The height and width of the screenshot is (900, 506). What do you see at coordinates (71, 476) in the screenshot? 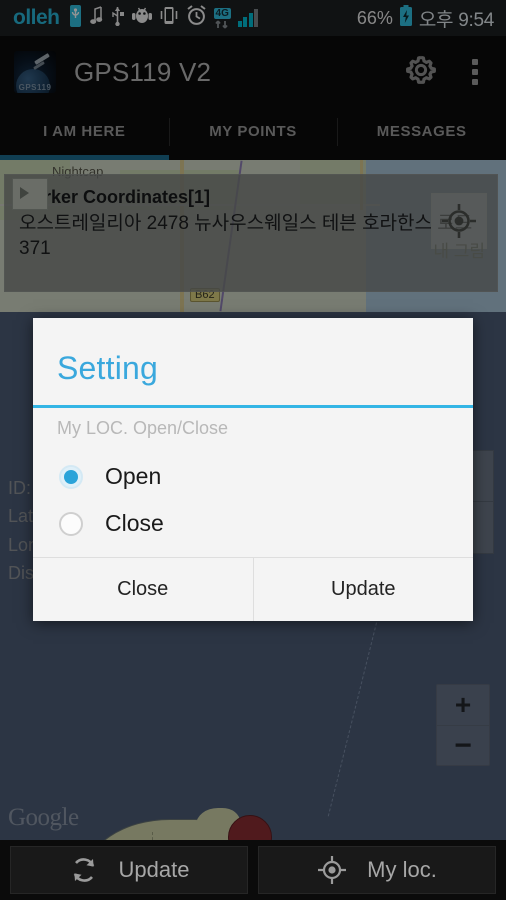
I see `radio-button-open-icon` at bounding box center [71, 476].